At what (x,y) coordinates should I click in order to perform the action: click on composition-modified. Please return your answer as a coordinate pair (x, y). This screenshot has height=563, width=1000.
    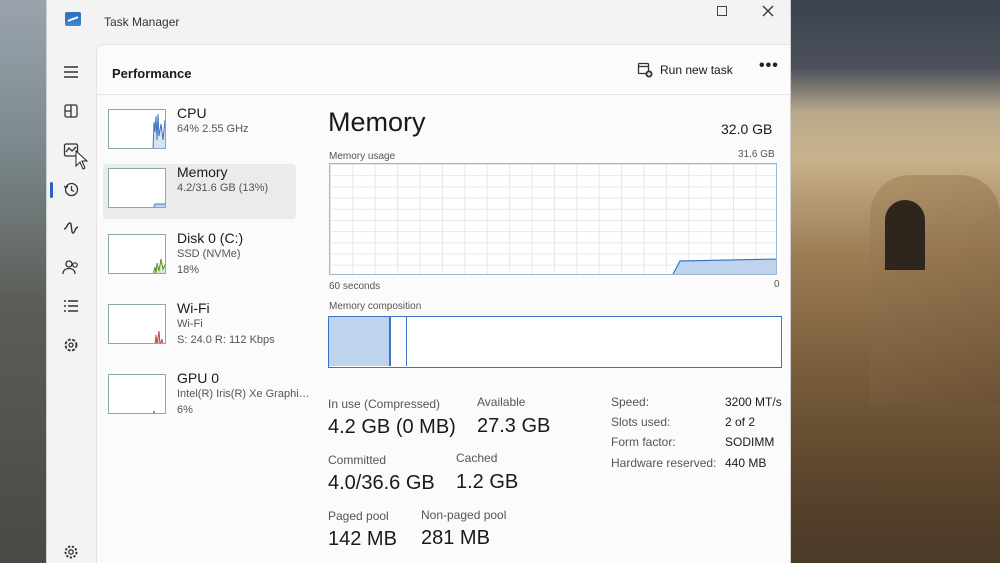
    Looking at the image, I should click on (399, 341).